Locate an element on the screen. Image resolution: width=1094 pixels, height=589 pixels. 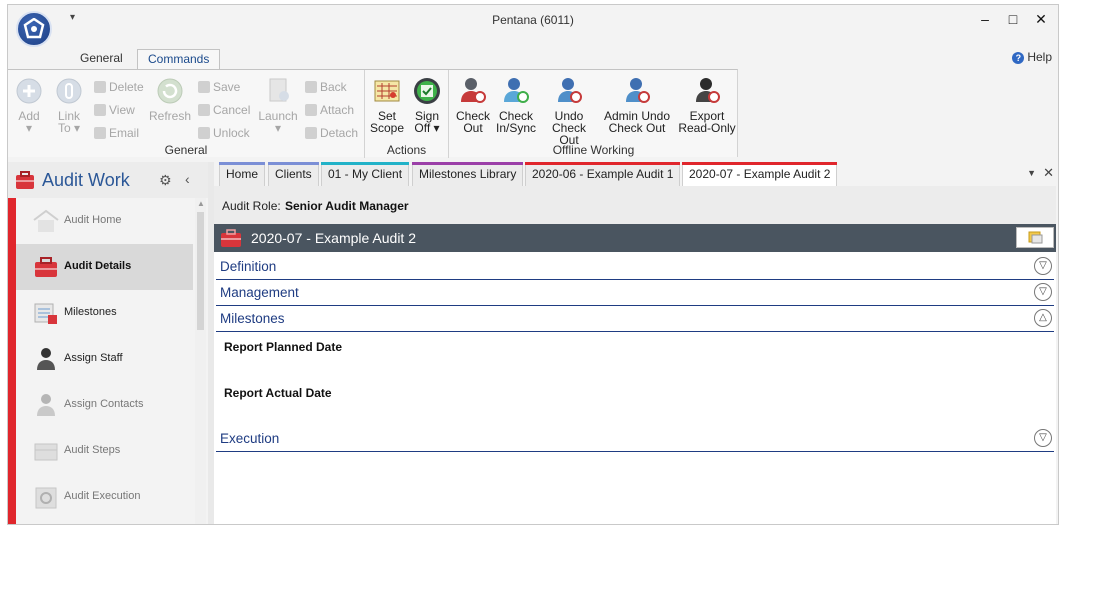
scroll-up-arrow-icon: ▲ is located at coordinates (201, 203).